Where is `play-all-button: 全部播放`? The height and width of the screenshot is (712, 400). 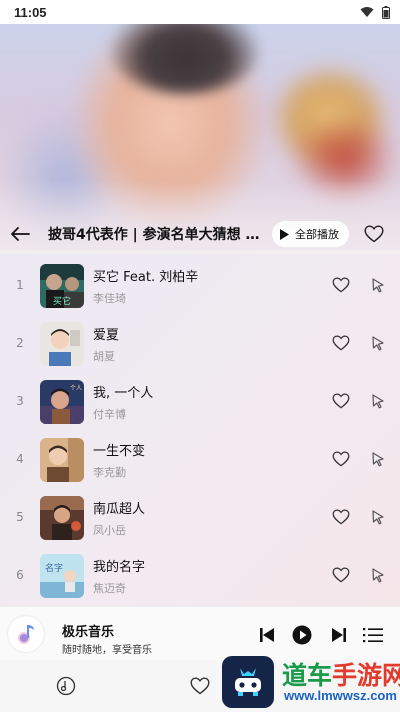
play-all-button: 全部播放 is located at coordinates (310, 234).